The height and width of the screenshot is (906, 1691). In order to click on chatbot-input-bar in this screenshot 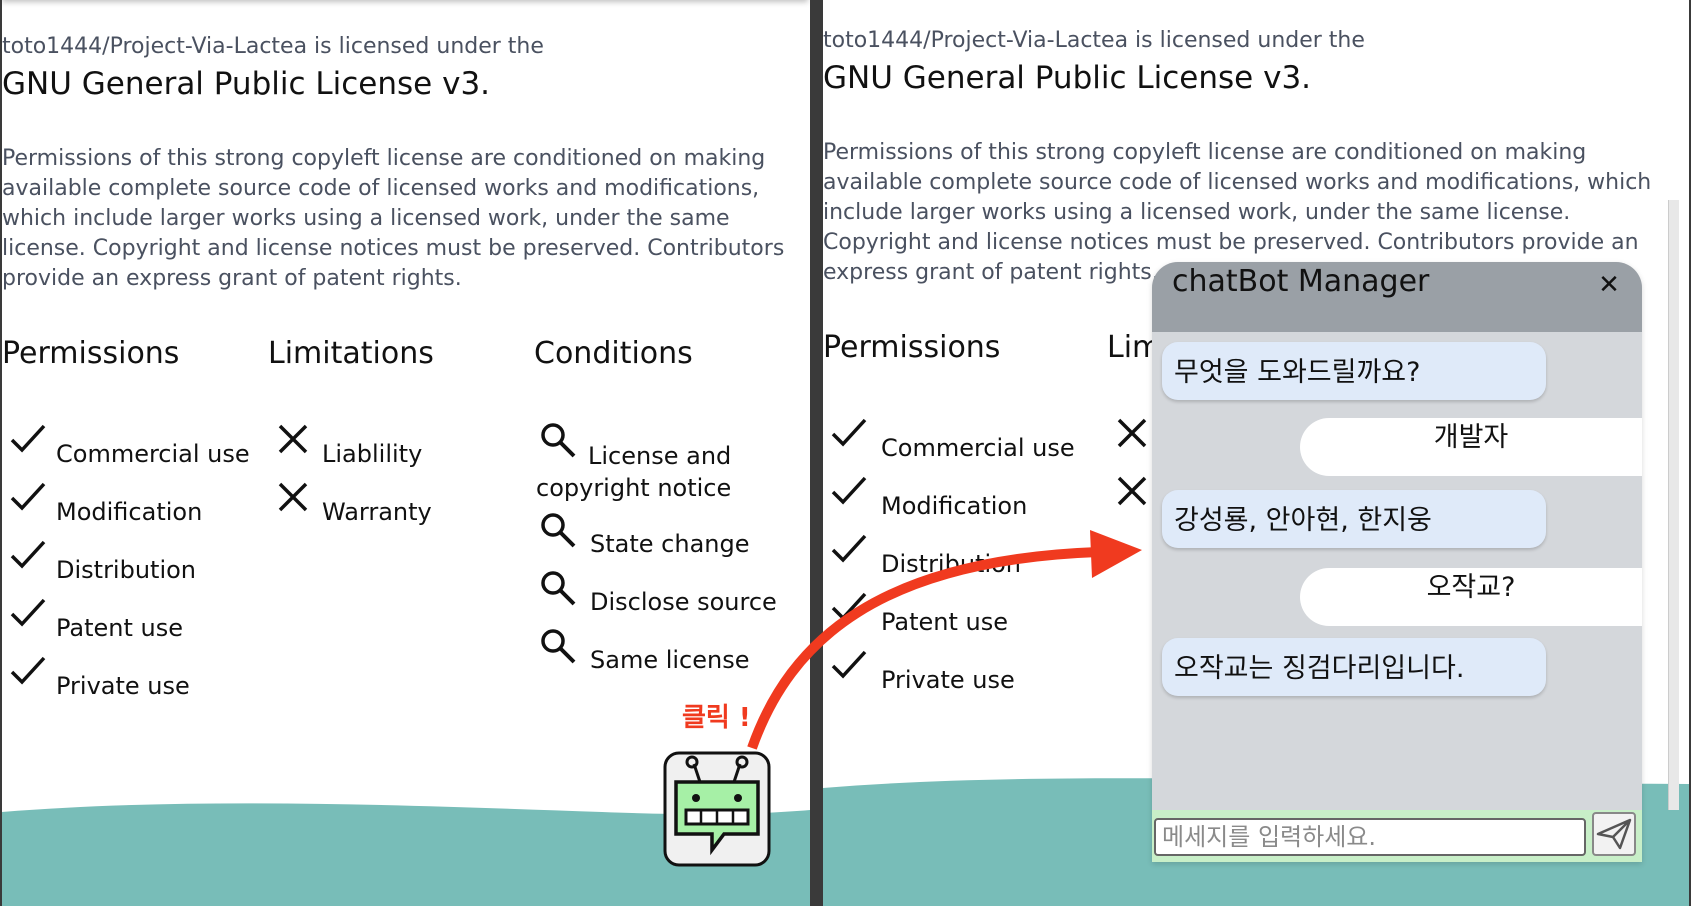, I will do `click(1397, 836)`.